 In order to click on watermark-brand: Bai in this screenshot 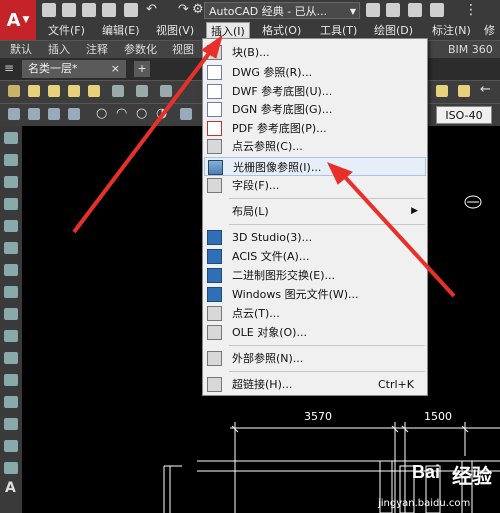, I will do `click(426, 472)`.